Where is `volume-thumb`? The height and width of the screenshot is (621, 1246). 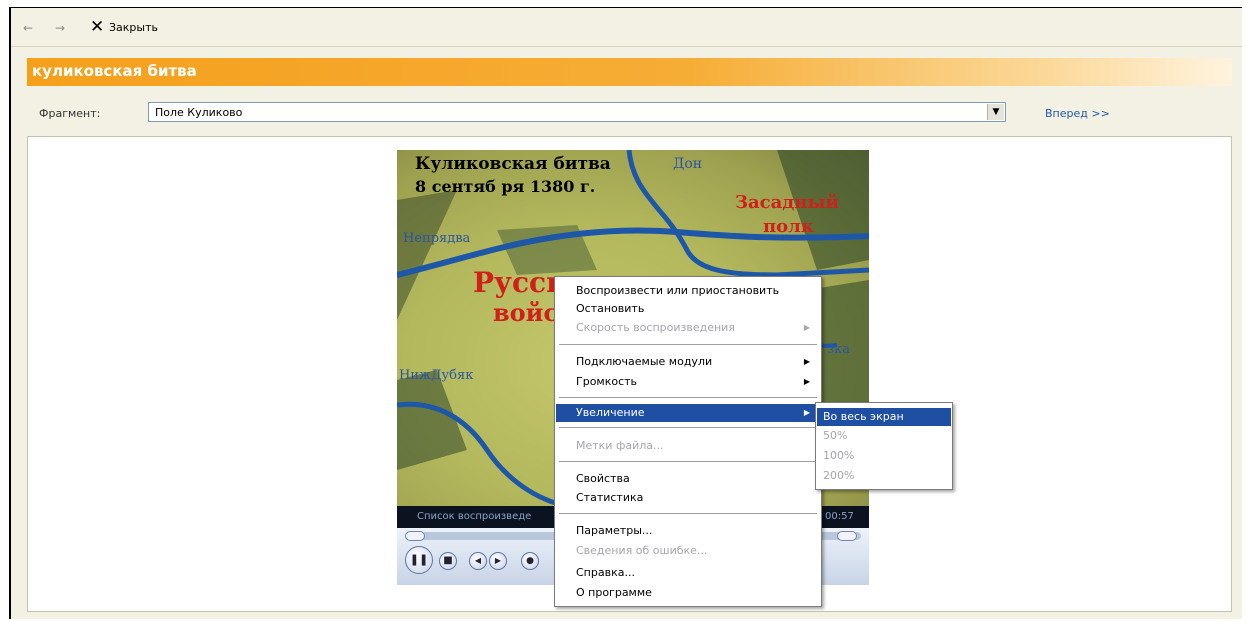
volume-thumb is located at coordinates (847, 536).